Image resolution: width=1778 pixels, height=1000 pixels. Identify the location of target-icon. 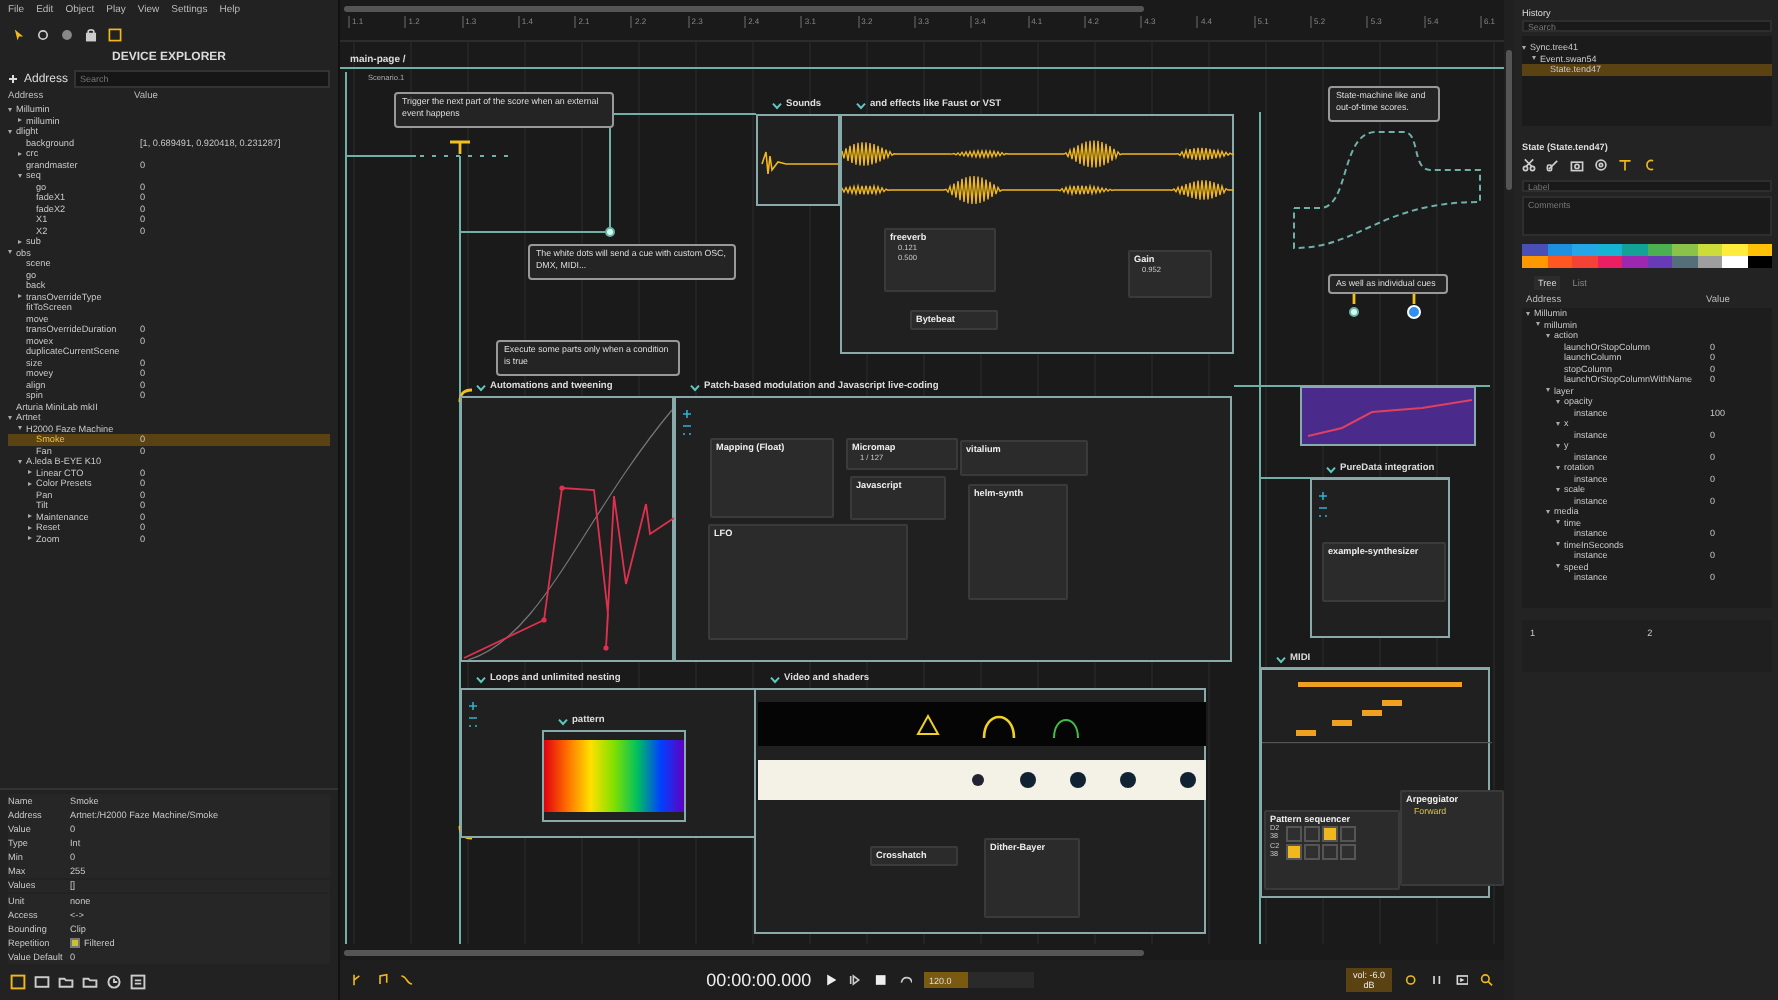
(1601, 165).